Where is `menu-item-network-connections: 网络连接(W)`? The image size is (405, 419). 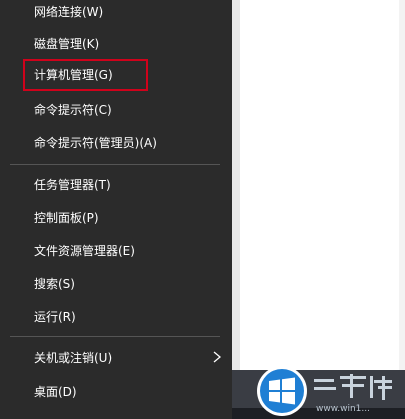
menu-item-network-connections: 网络连接(W) is located at coordinates (68, 12).